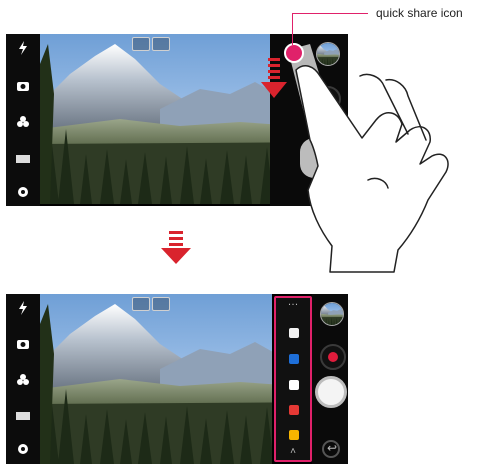 The height and width of the screenshot is (467, 497). What do you see at coordinates (292, 29) in the screenshot?
I see `callout-line-vertical` at bounding box center [292, 29].